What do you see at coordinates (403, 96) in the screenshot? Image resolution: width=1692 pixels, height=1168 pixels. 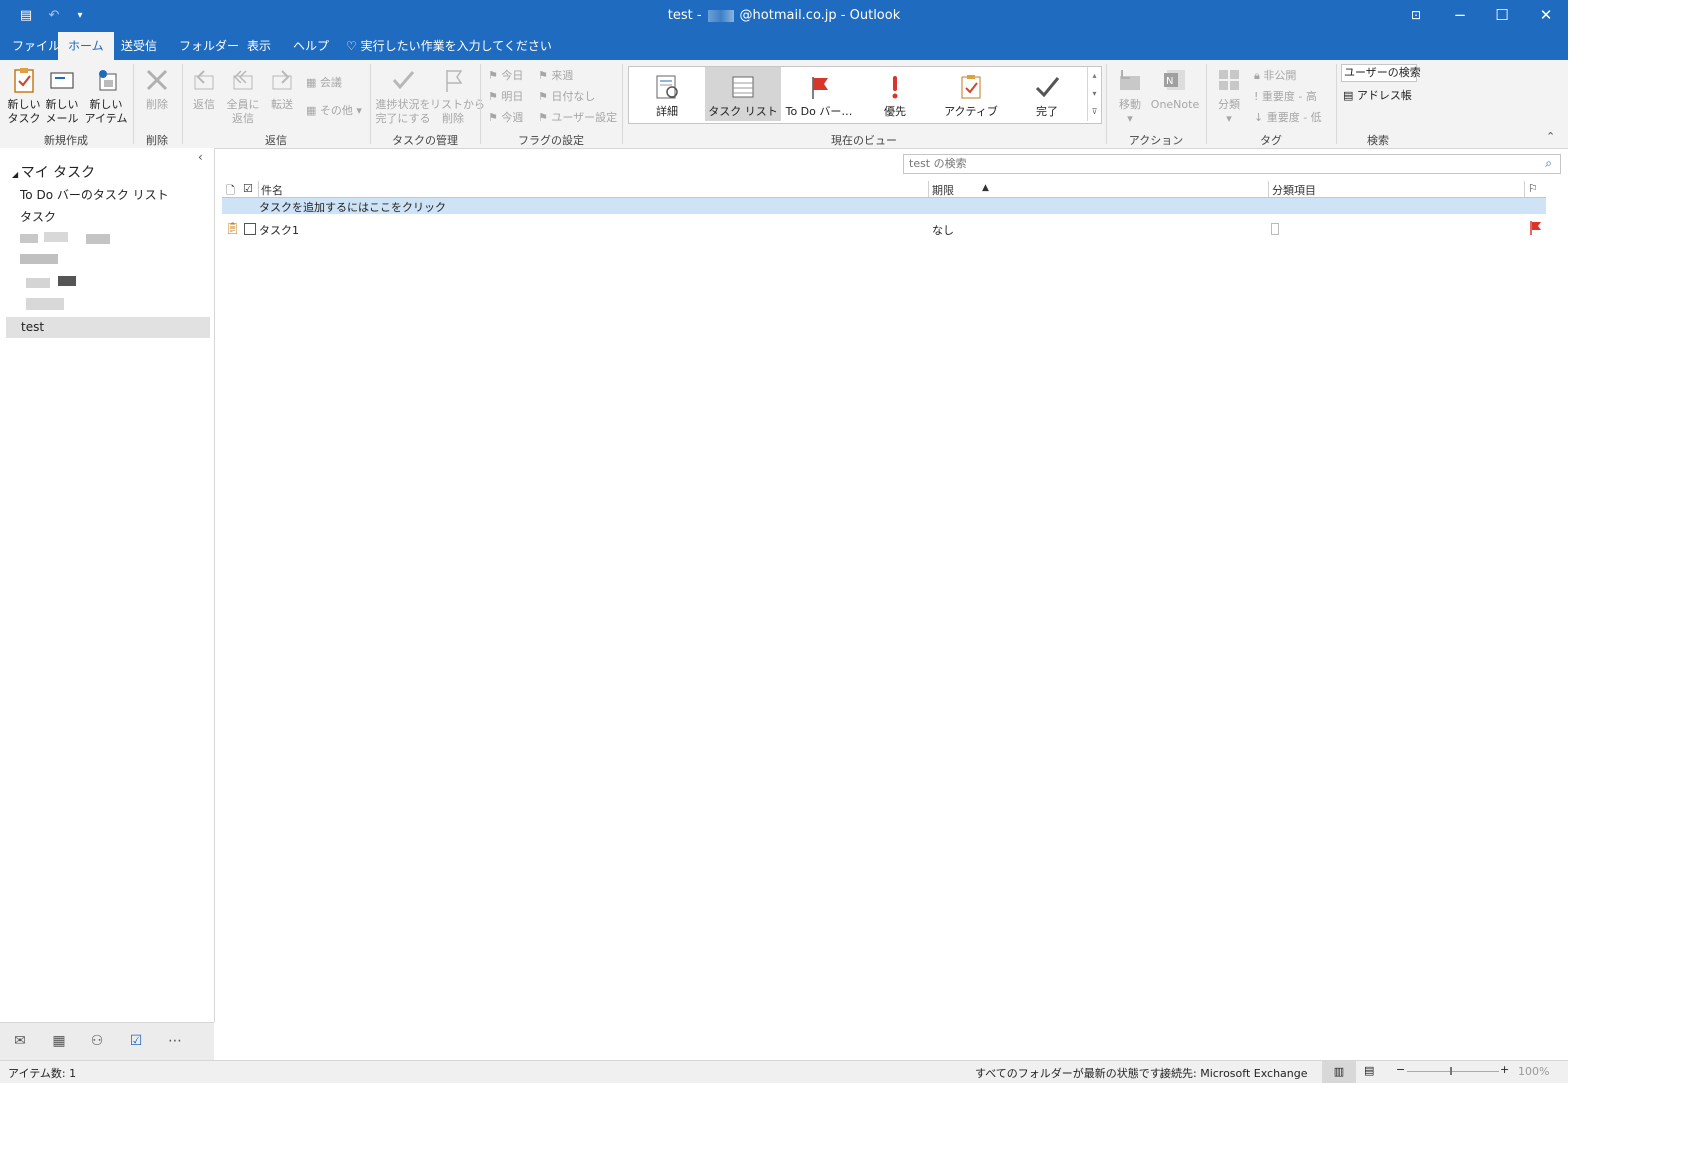 I see `mark-complete-button: 進捗状況を 完了にする` at bounding box center [403, 96].